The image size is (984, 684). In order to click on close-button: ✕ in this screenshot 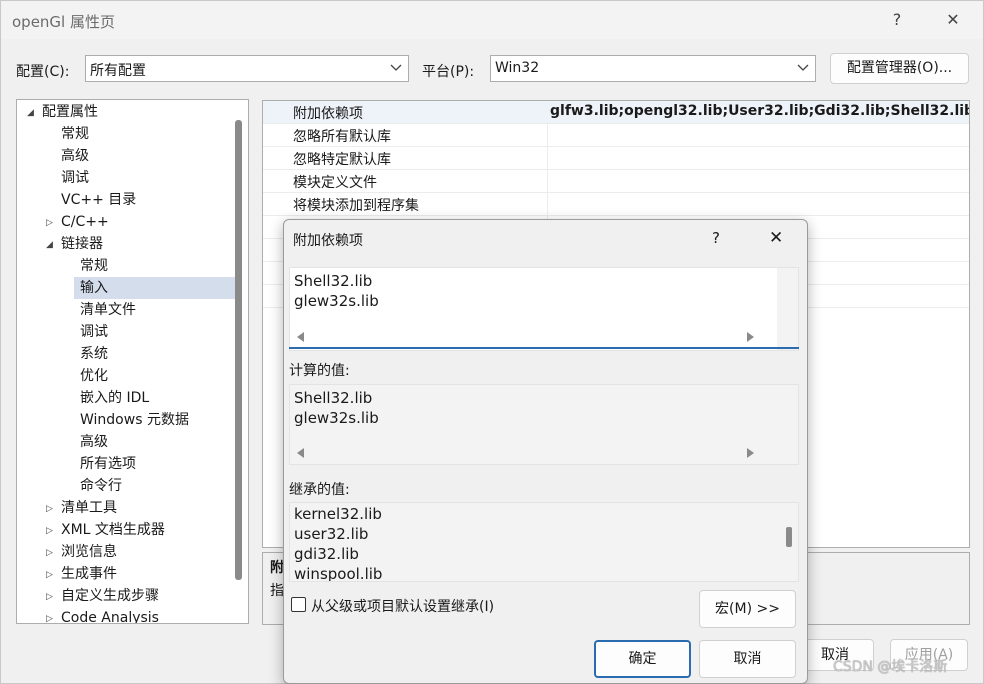, I will do `click(953, 20)`.